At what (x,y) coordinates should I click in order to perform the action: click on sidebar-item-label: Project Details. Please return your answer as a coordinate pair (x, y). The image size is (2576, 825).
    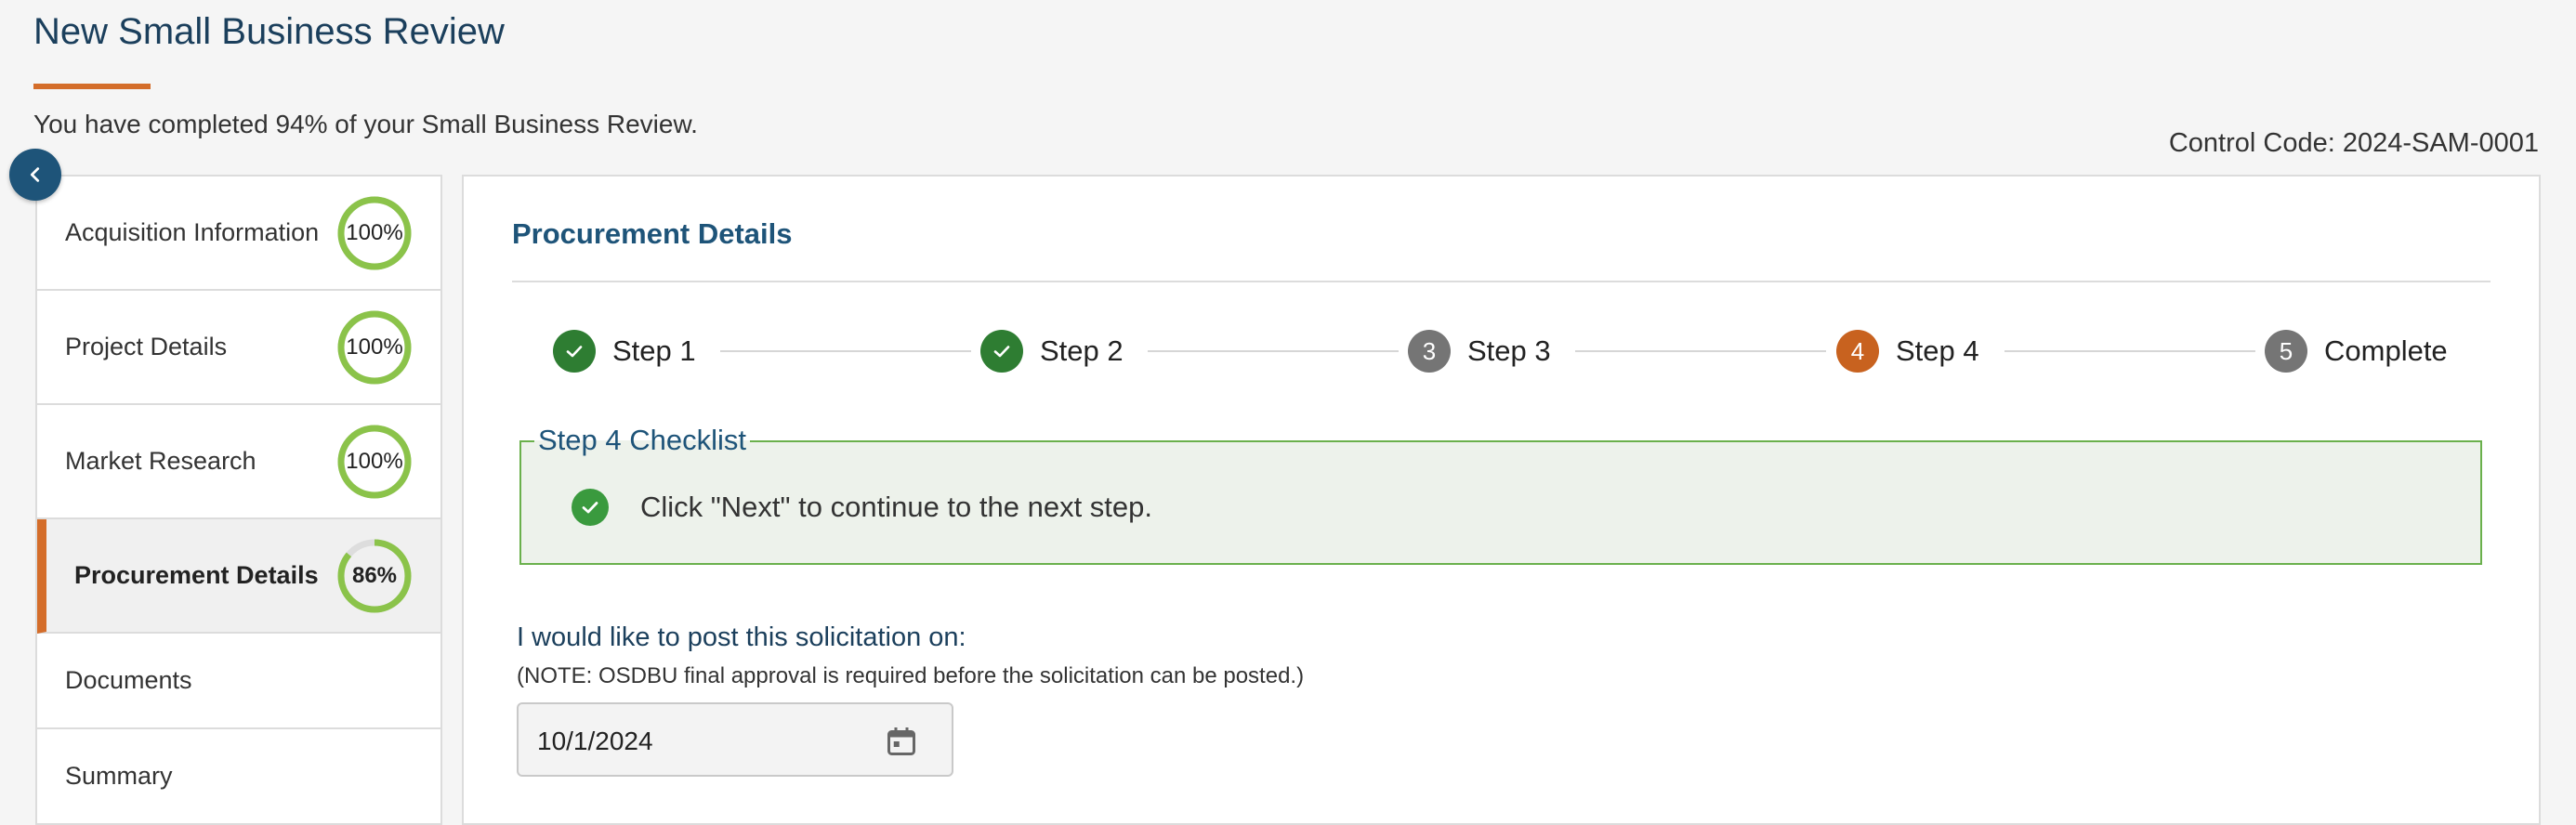
    Looking at the image, I should click on (146, 347).